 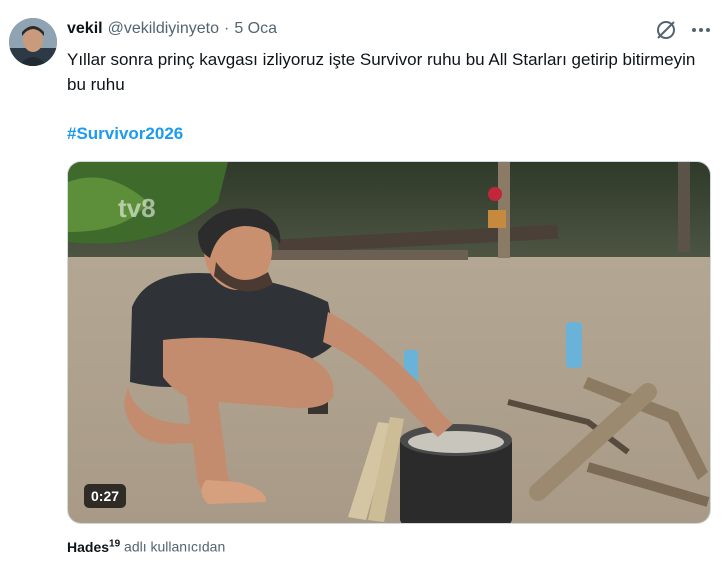 I want to click on grok-icon, so click(x=666, y=30).